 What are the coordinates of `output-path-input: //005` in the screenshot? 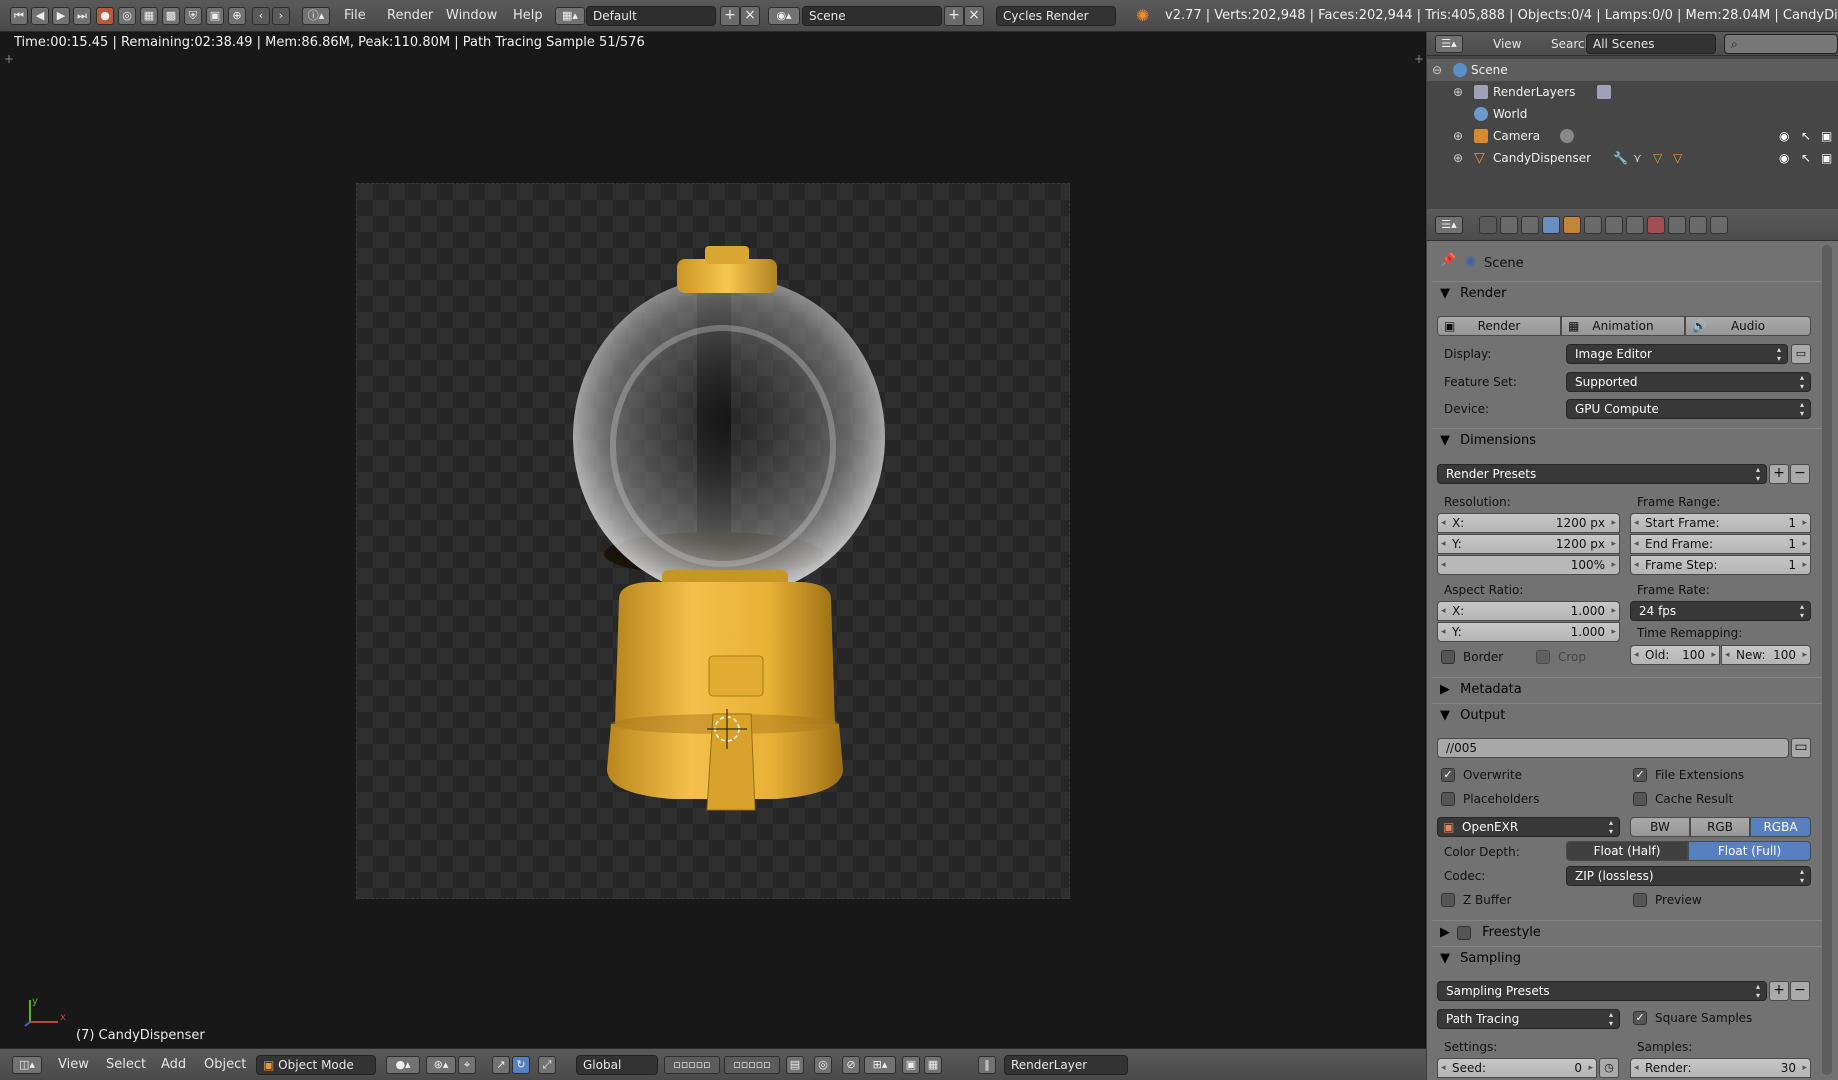 It's located at (1613, 748).